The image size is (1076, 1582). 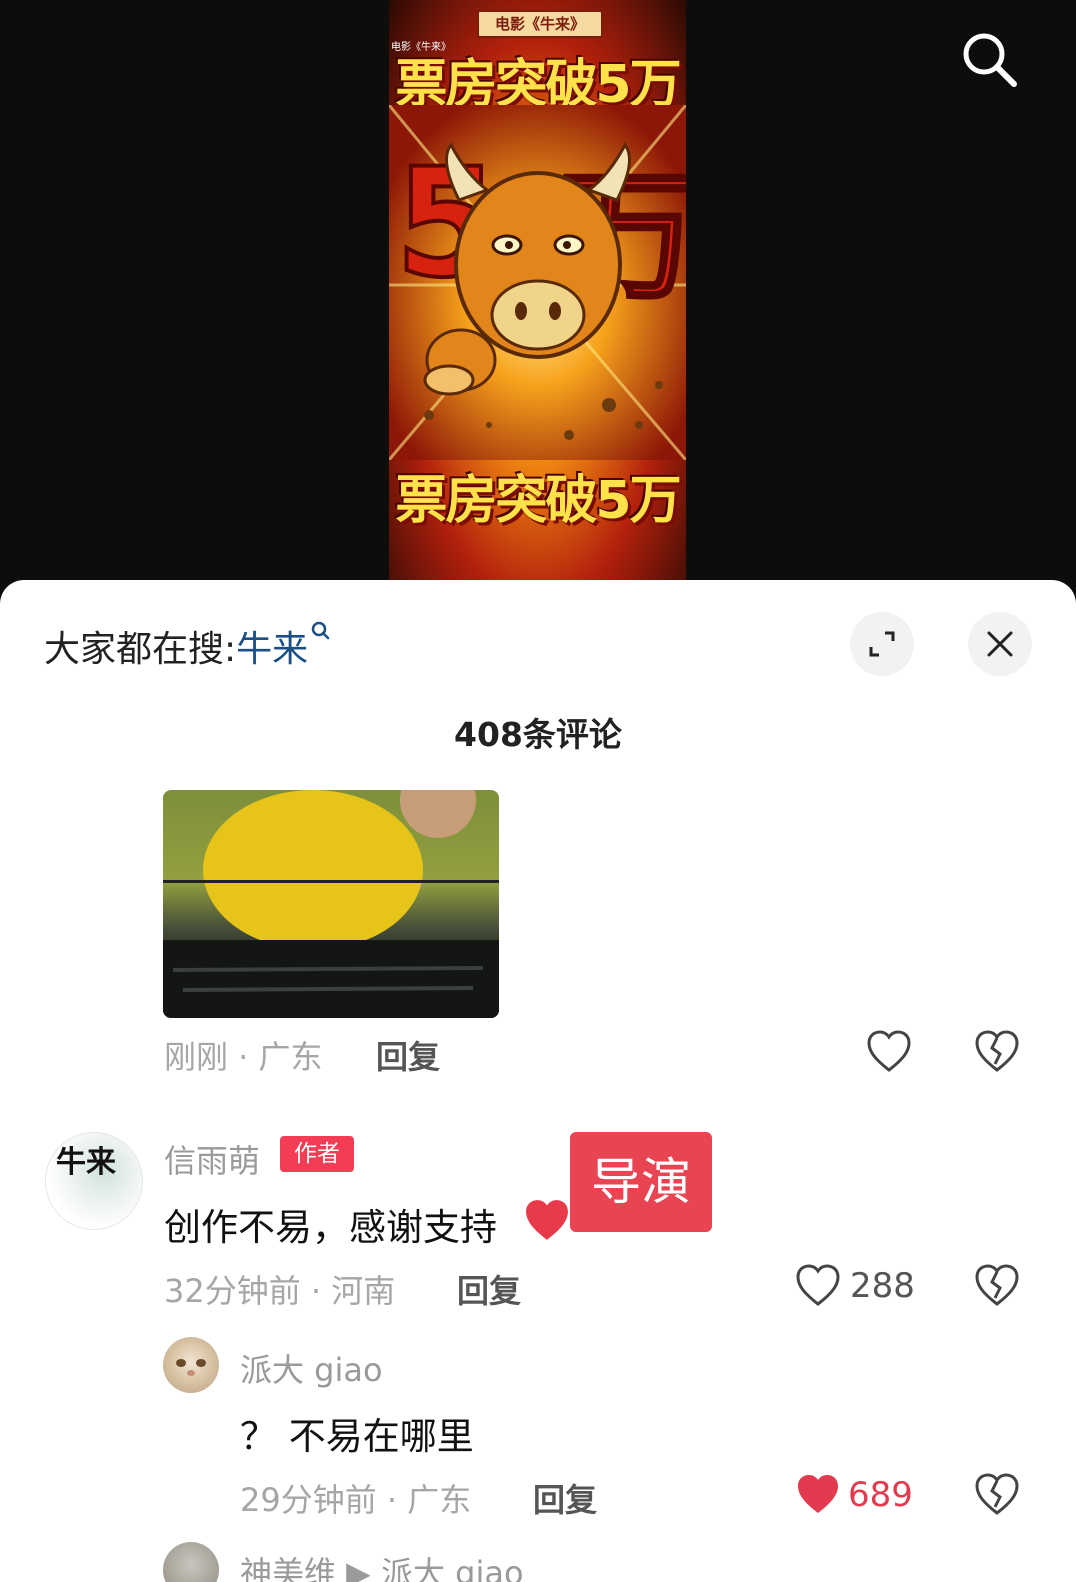 What do you see at coordinates (880, 1495) in the screenshot?
I see `reply-like-count: 689` at bounding box center [880, 1495].